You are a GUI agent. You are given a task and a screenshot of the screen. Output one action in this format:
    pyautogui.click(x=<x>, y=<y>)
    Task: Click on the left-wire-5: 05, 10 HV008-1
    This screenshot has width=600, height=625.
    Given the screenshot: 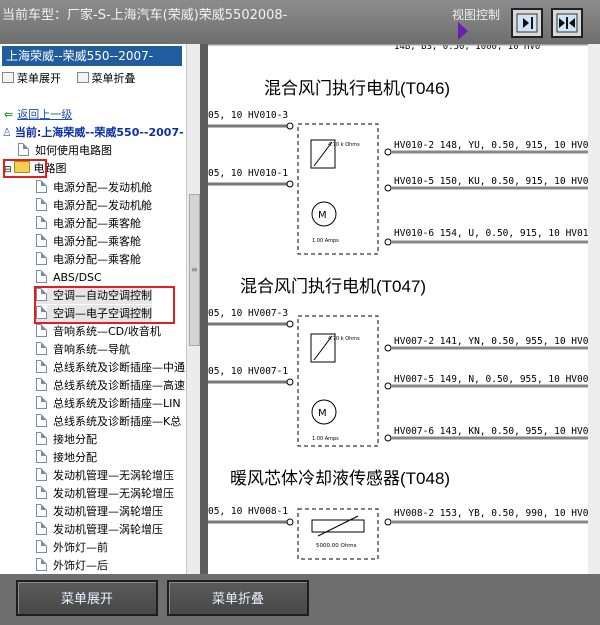 What is the action you would take?
    pyautogui.click(x=248, y=511)
    